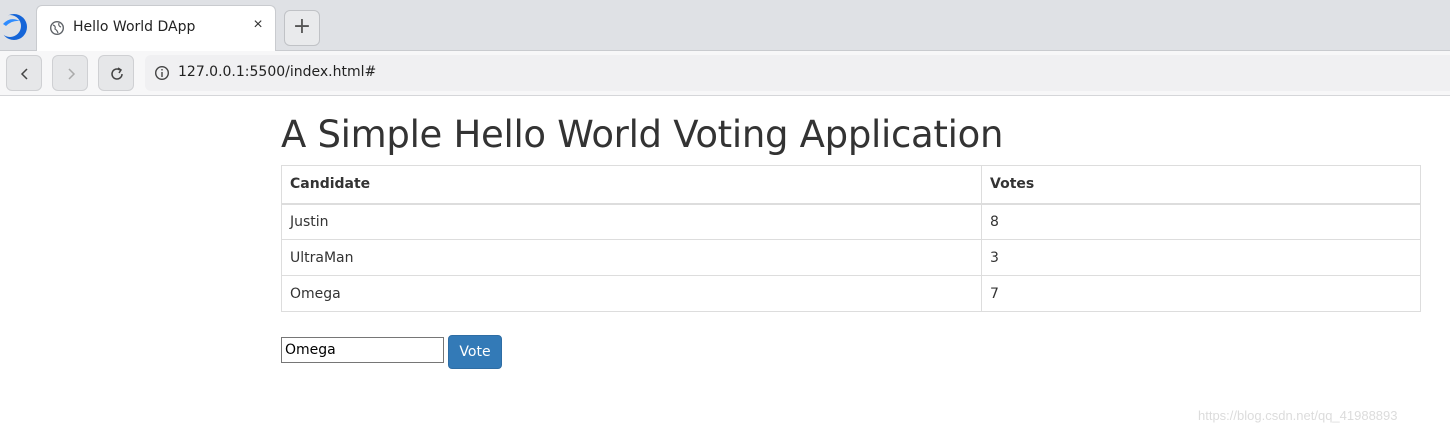 This screenshot has height=435, width=1450. Describe the element at coordinates (1201, 257) in the screenshot. I see `vote-count: 3` at that location.